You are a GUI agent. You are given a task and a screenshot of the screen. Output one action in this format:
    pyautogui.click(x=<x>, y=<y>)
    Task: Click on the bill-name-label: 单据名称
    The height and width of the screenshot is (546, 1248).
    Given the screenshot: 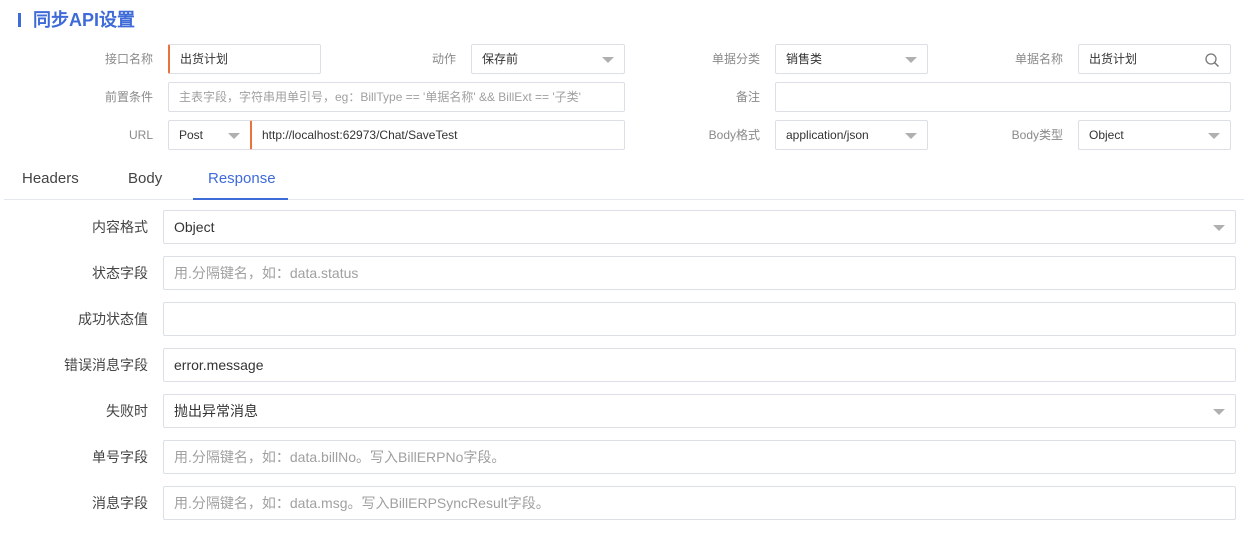 What is the action you would take?
    pyautogui.click(x=1038, y=59)
    